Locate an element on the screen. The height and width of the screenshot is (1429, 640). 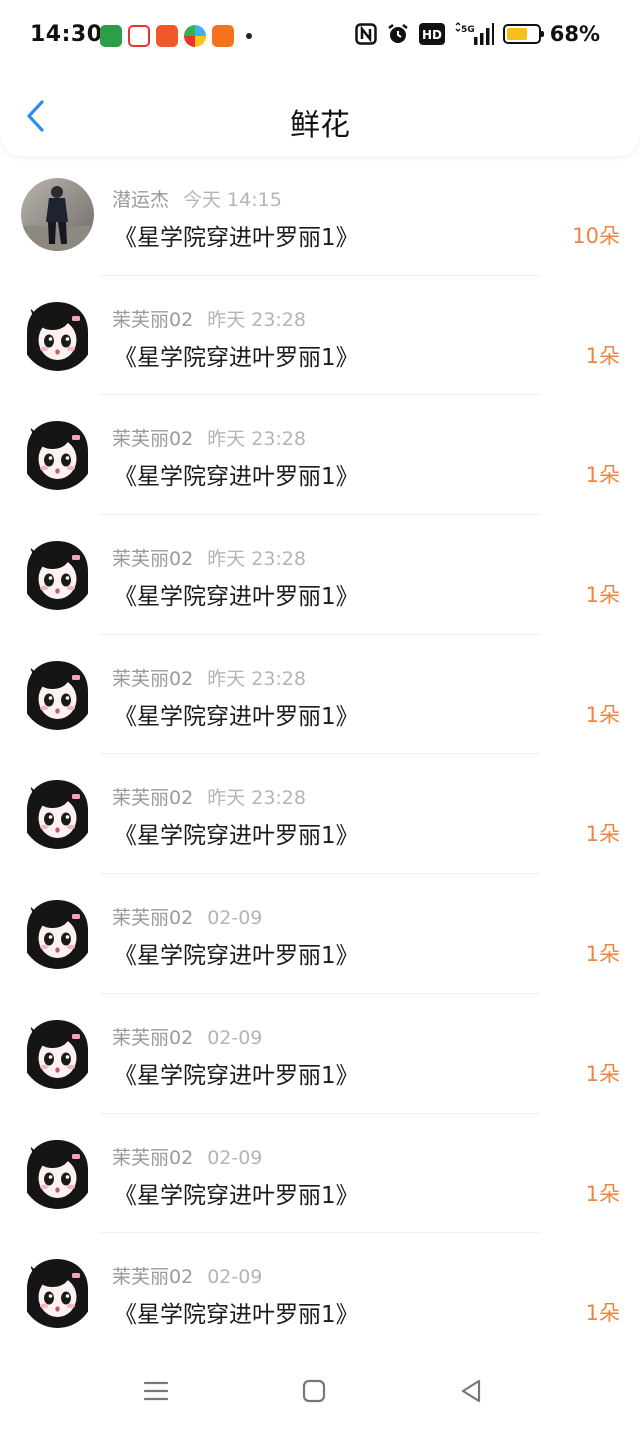
back-nav-button is located at coordinates (471, 1391).